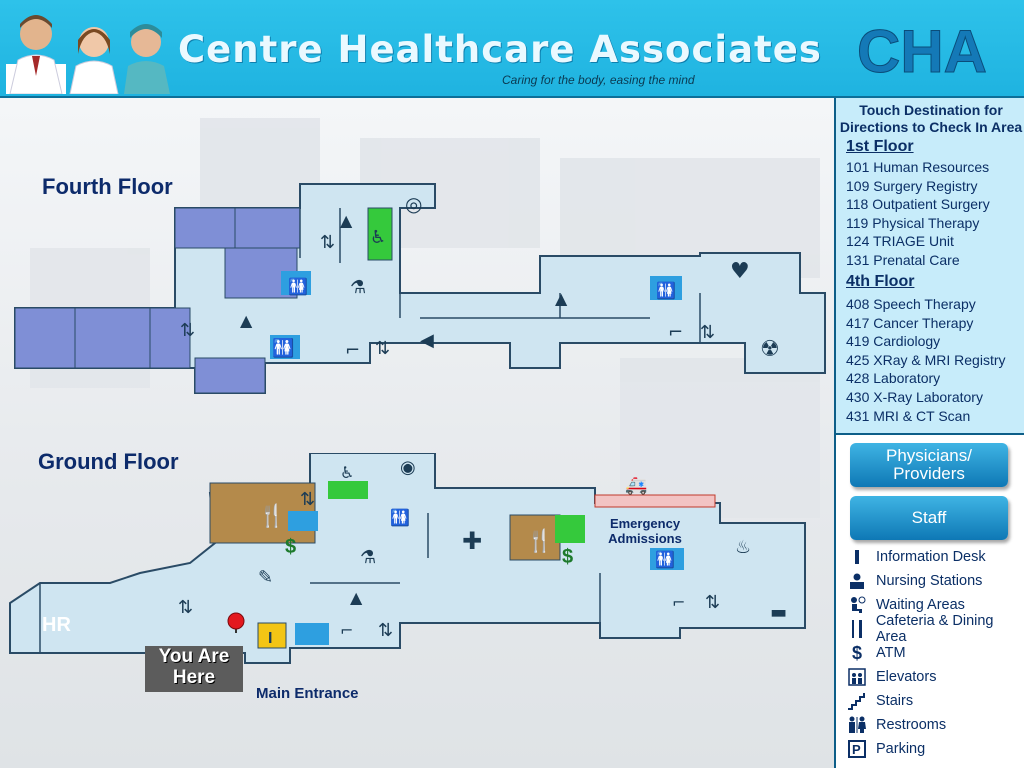 The width and height of the screenshot is (1024, 768). Describe the element at coordinates (911, 304) in the screenshot. I see `room-408: 408 Speech Therapy` at that location.